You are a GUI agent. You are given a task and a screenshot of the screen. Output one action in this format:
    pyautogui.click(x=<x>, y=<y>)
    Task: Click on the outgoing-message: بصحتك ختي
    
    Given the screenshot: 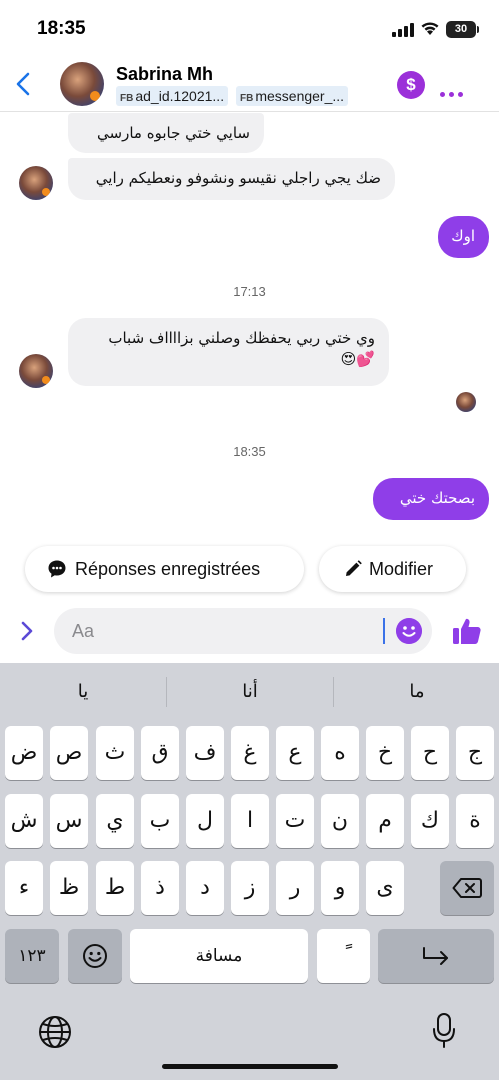 What is the action you would take?
    pyautogui.click(x=431, y=499)
    